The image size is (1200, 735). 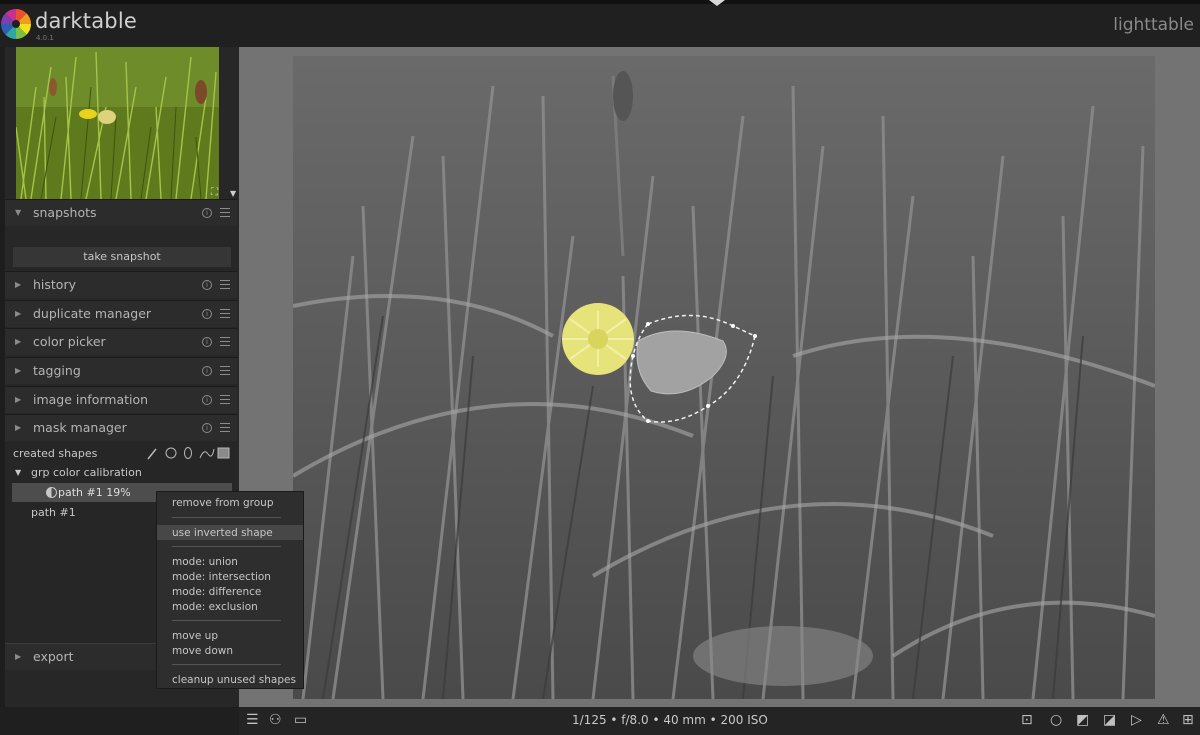 What do you see at coordinates (54, 284) in the screenshot?
I see `module-label: history` at bounding box center [54, 284].